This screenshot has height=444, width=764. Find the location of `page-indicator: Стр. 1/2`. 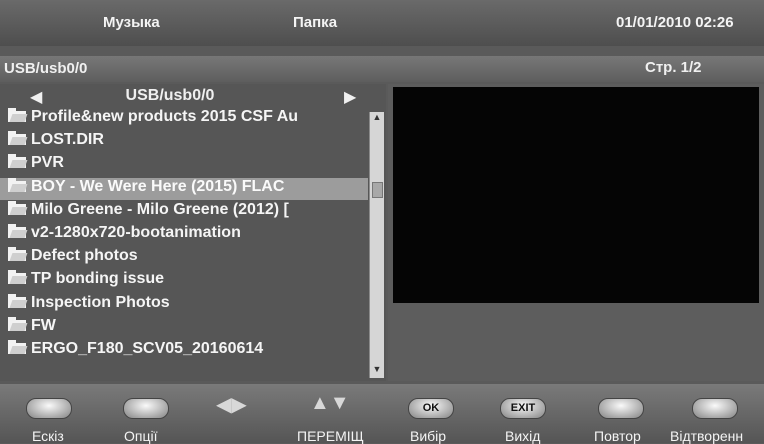

page-indicator: Стр. 1/2 is located at coordinates (673, 67).